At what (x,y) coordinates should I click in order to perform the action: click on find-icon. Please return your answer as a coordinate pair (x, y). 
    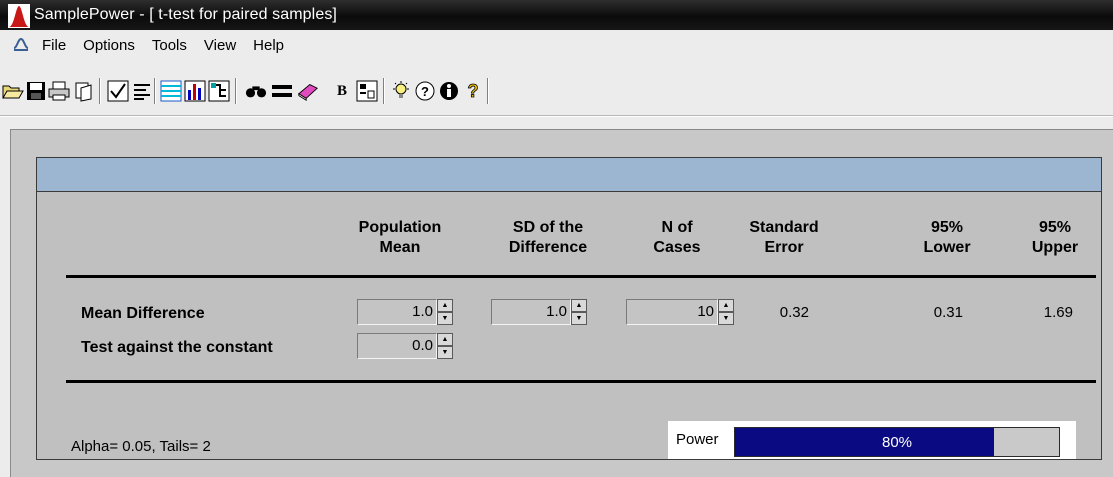
    Looking at the image, I should click on (256, 91).